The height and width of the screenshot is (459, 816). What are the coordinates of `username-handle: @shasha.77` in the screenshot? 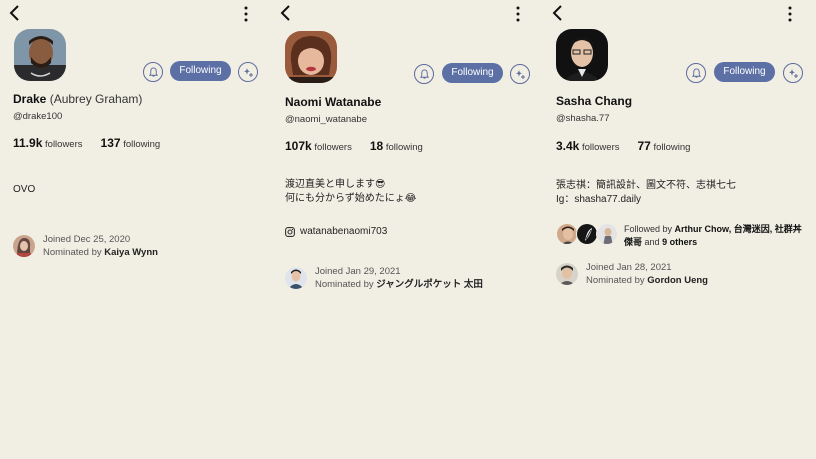 It's located at (583, 118).